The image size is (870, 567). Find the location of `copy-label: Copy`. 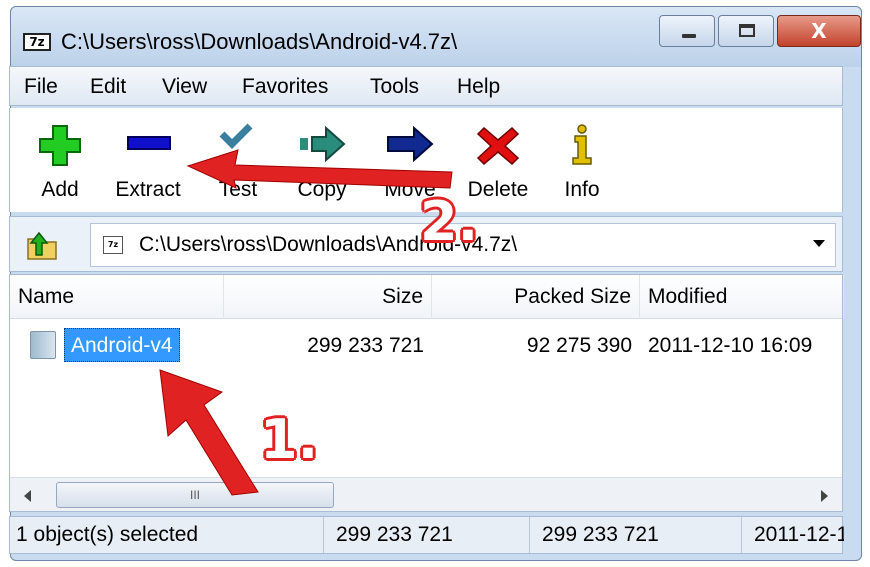

copy-label: Copy is located at coordinates (322, 189).